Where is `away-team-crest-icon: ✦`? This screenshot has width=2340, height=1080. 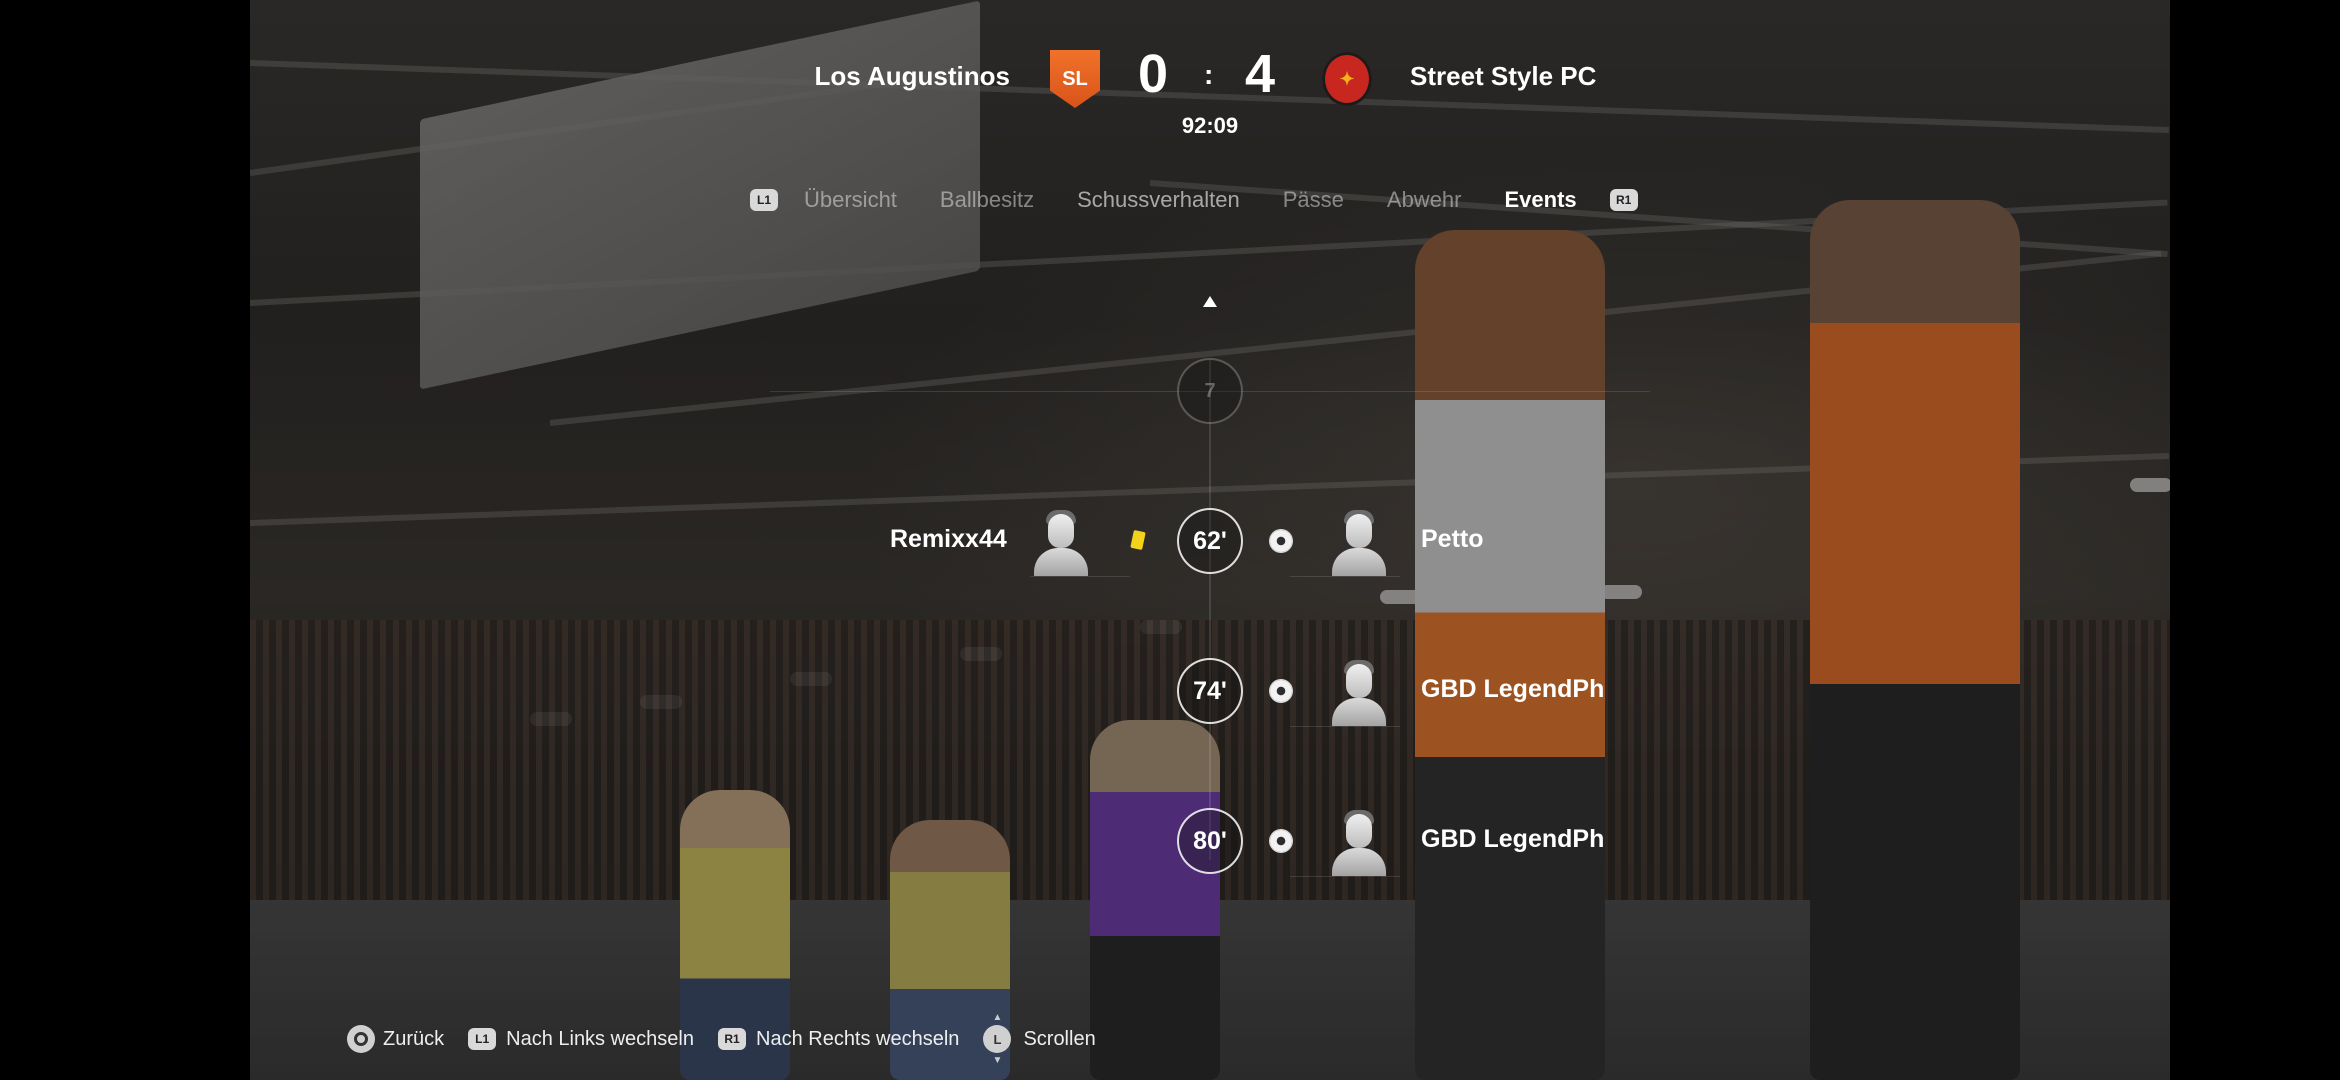
away-team-crest-icon: ✦ is located at coordinates (1347, 79).